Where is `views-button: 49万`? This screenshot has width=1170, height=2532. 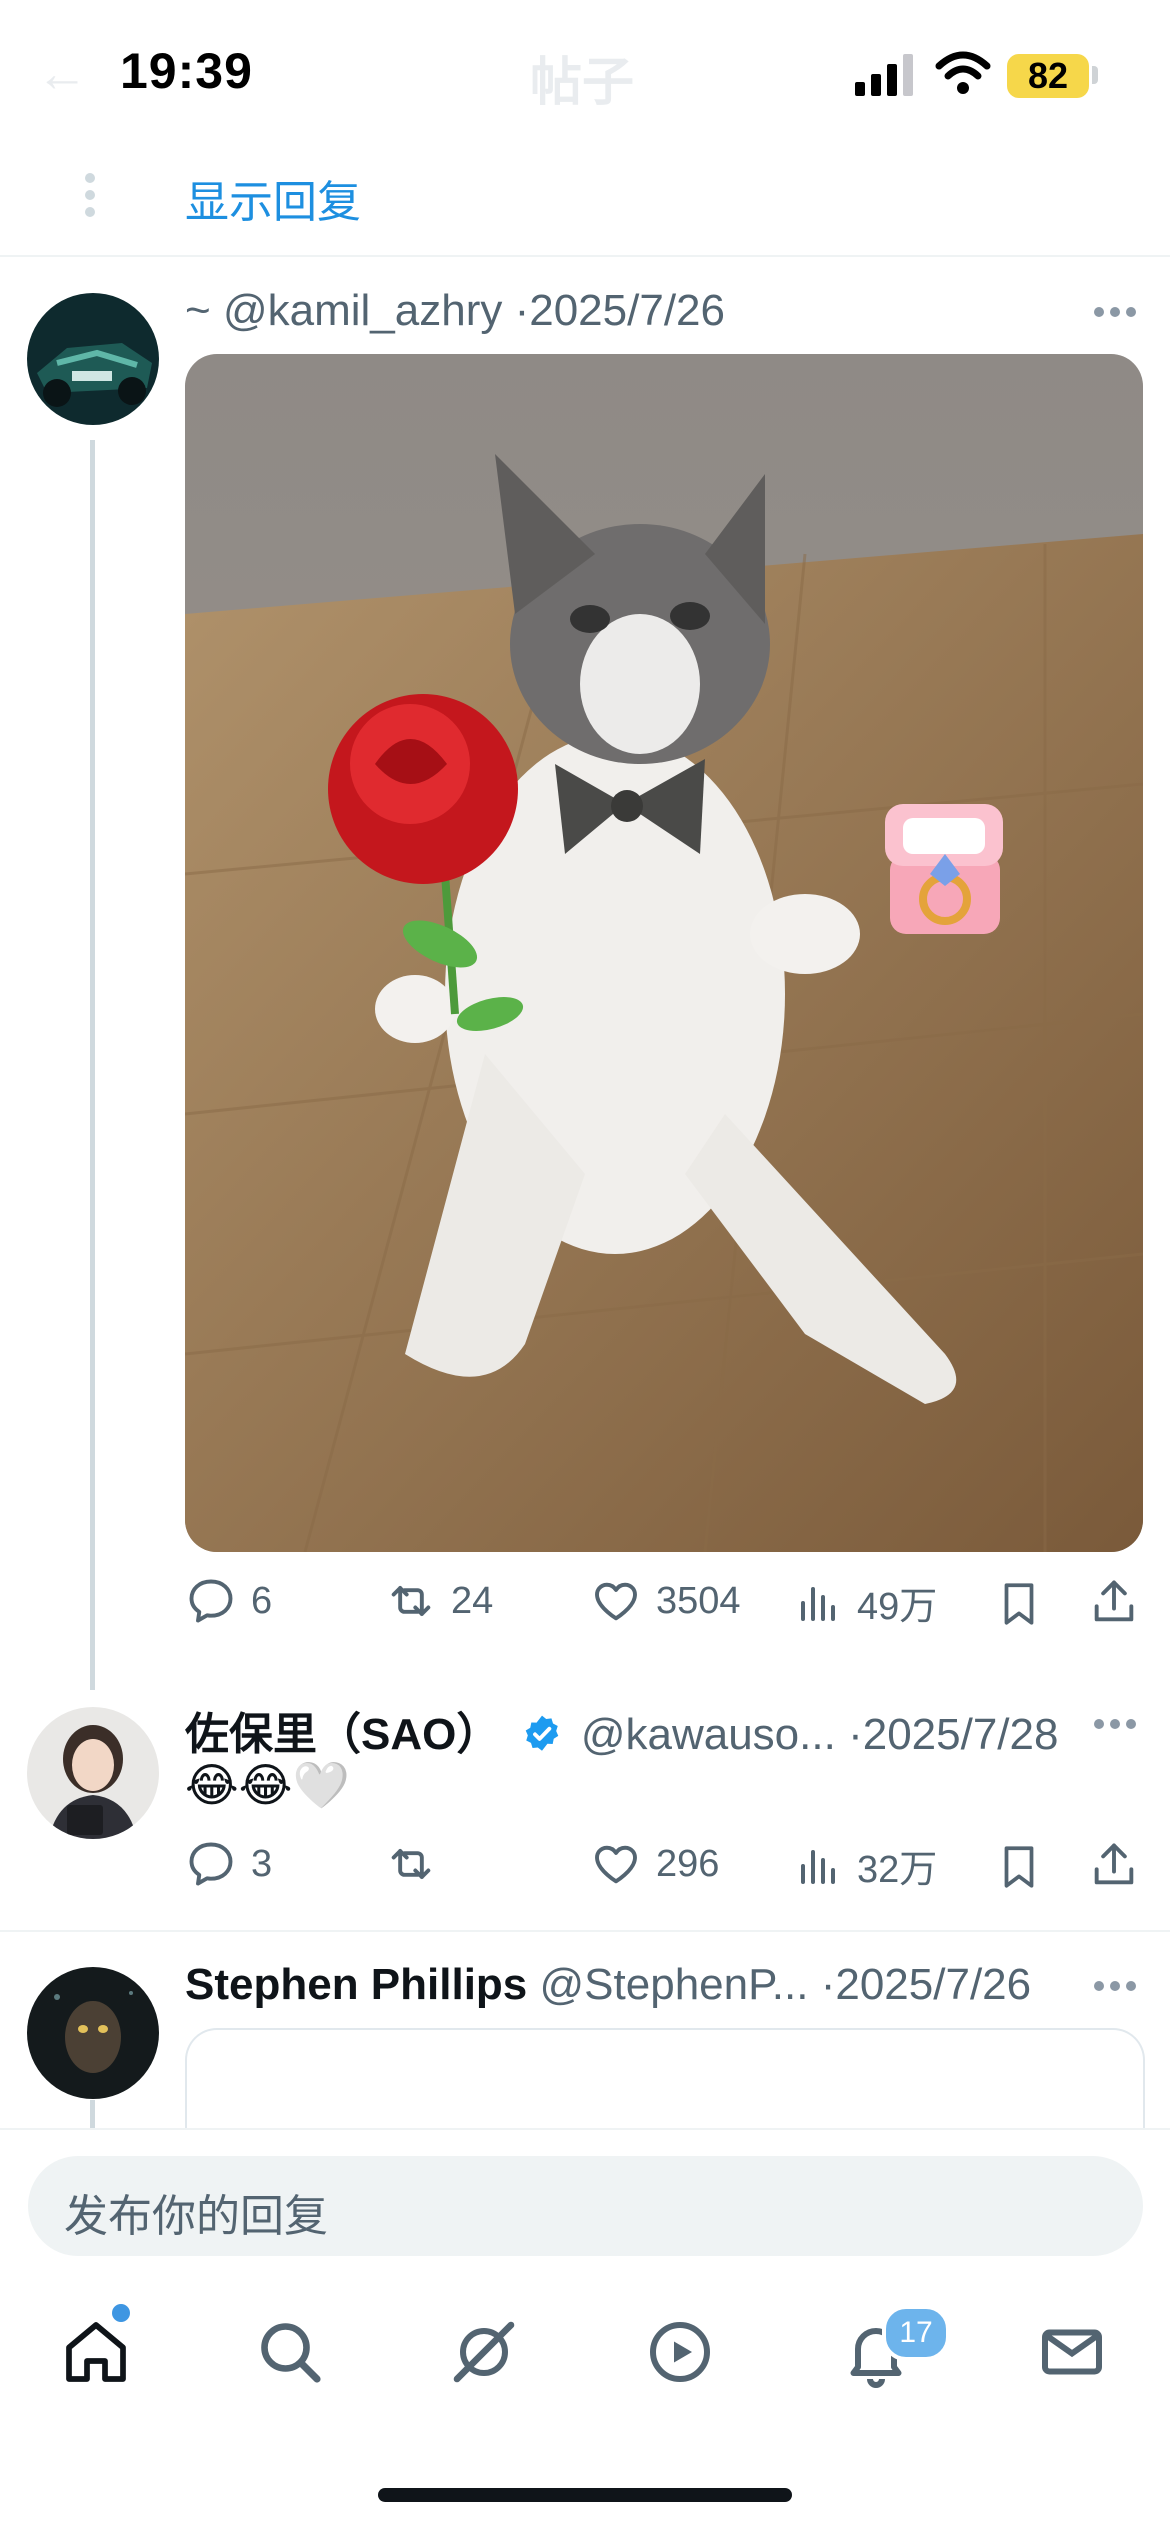 views-button: 49万 is located at coordinates (866, 1602).